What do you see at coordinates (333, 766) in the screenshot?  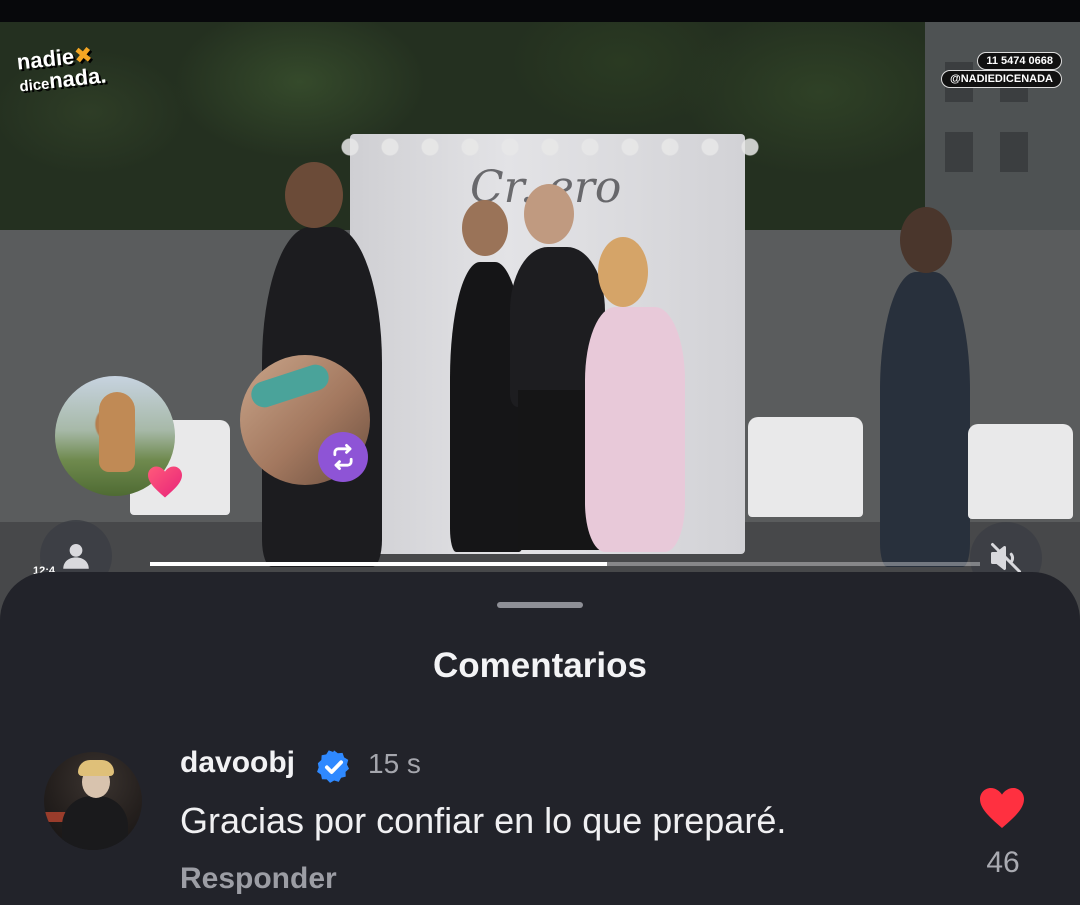 I see `verified-badge-icon` at bounding box center [333, 766].